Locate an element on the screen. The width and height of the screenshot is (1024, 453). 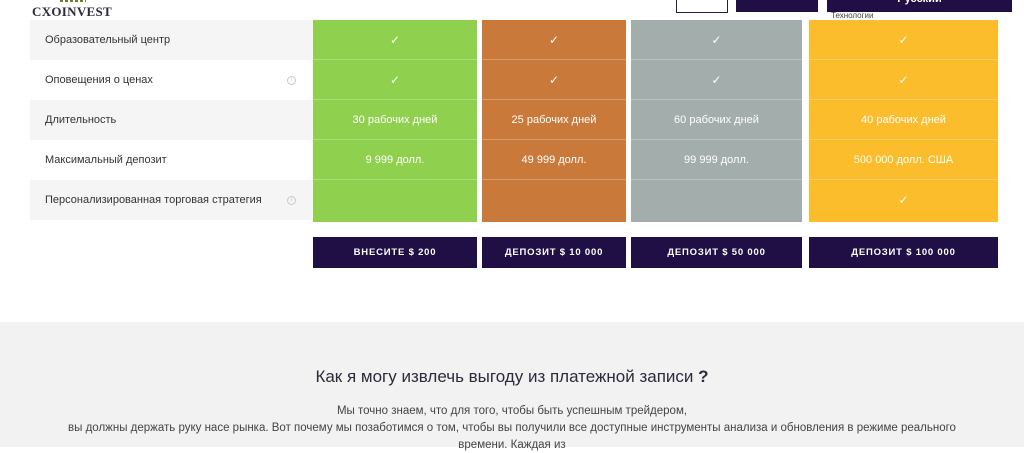
plan-column-bronze: ✓ ✓ 25 рабочих дней 49 999 долл. is located at coordinates (554, 121).